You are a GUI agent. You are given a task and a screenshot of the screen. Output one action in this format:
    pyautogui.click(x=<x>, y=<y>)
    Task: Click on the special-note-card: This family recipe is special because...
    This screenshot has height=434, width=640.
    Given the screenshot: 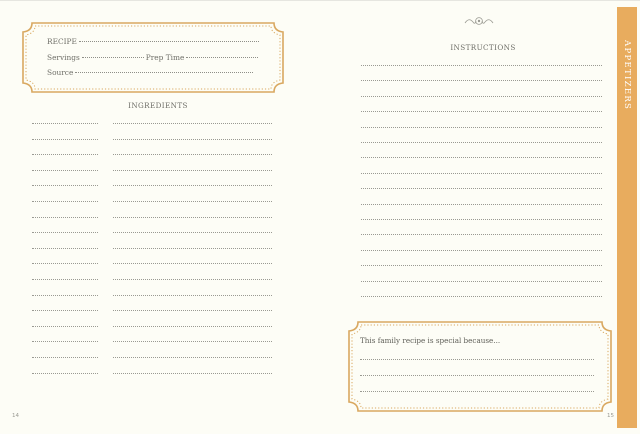 What is the action you would take?
    pyautogui.click(x=480, y=366)
    